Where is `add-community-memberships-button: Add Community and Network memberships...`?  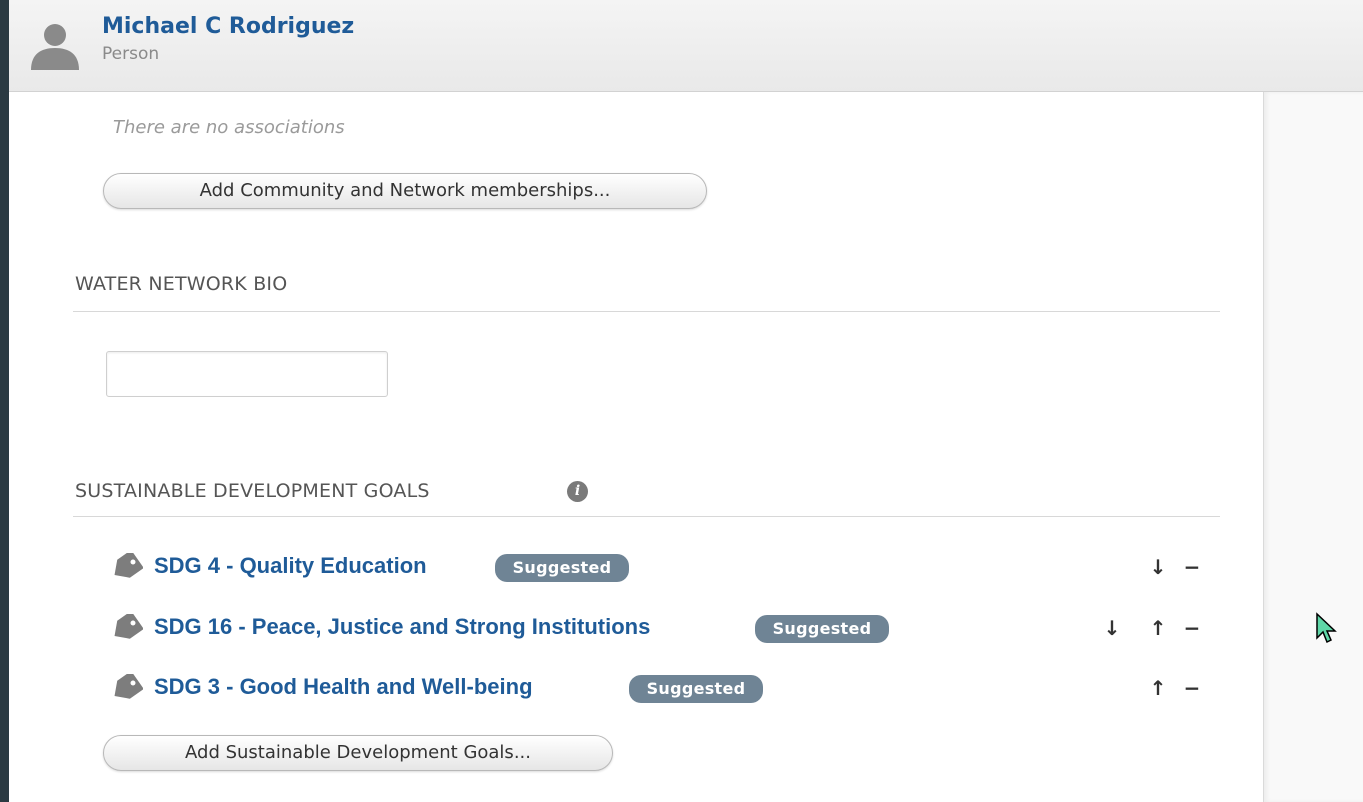
add-community-memberships-button: Add Community and Network memberships... is located at coordinates (405, 191).